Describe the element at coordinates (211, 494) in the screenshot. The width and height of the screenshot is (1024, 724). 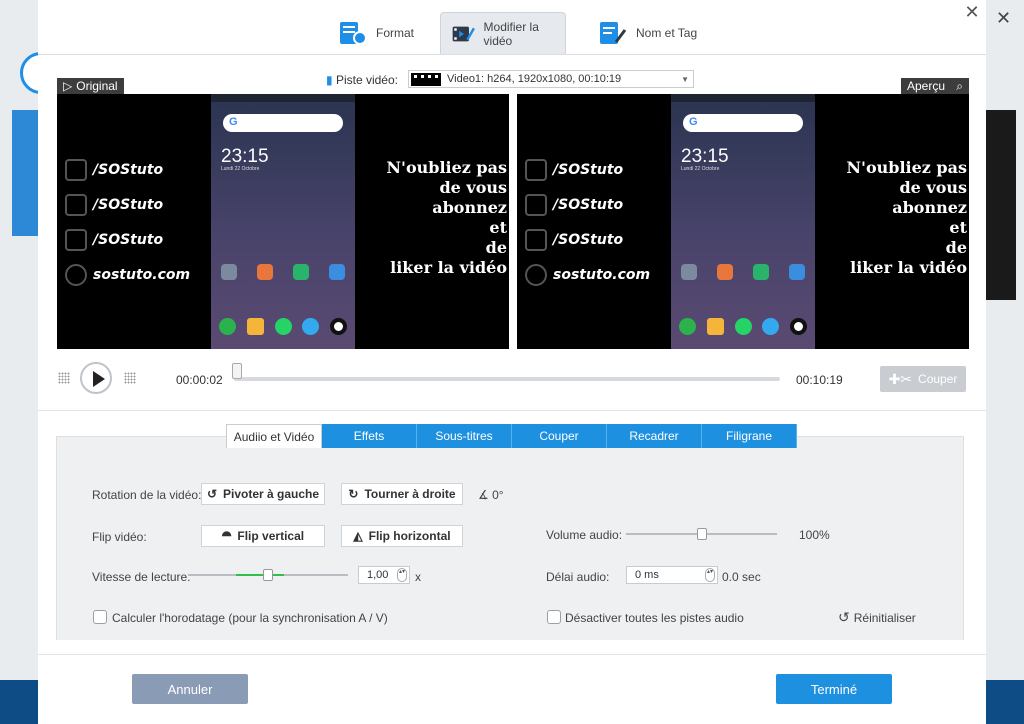
I see `rotate-left-icon: ↺` at that location.